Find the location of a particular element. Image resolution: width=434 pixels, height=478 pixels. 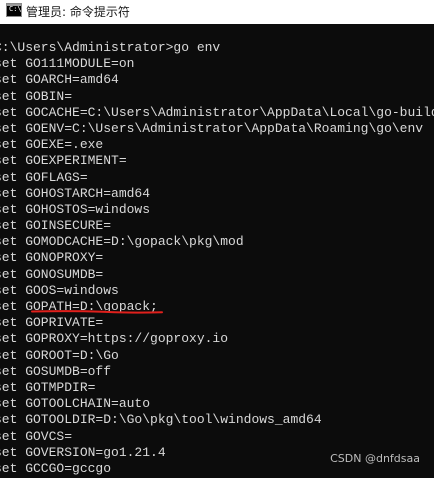

console-line: set GOSUMDB=off is located at coordinates (56, 371).